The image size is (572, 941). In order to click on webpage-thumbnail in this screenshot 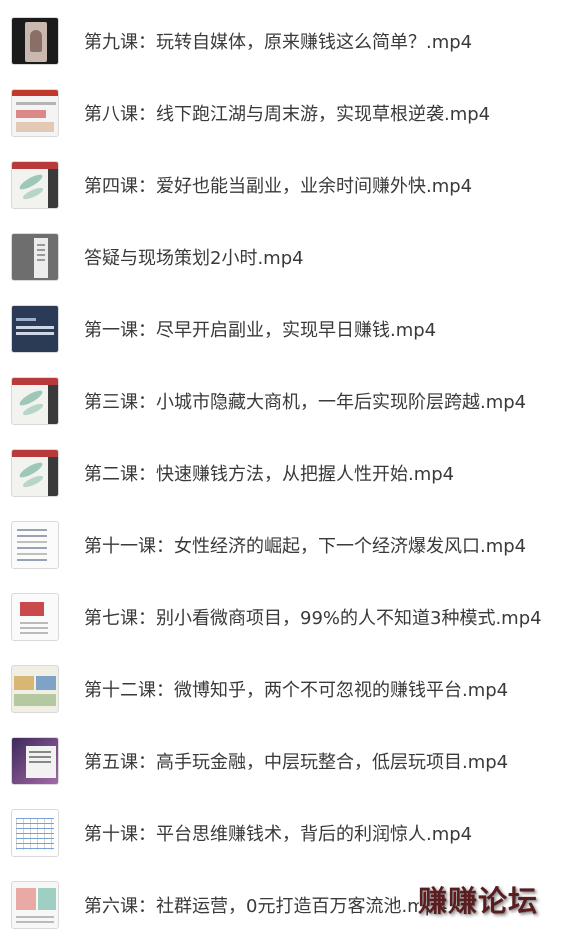, I will do `click(35, 113)`.